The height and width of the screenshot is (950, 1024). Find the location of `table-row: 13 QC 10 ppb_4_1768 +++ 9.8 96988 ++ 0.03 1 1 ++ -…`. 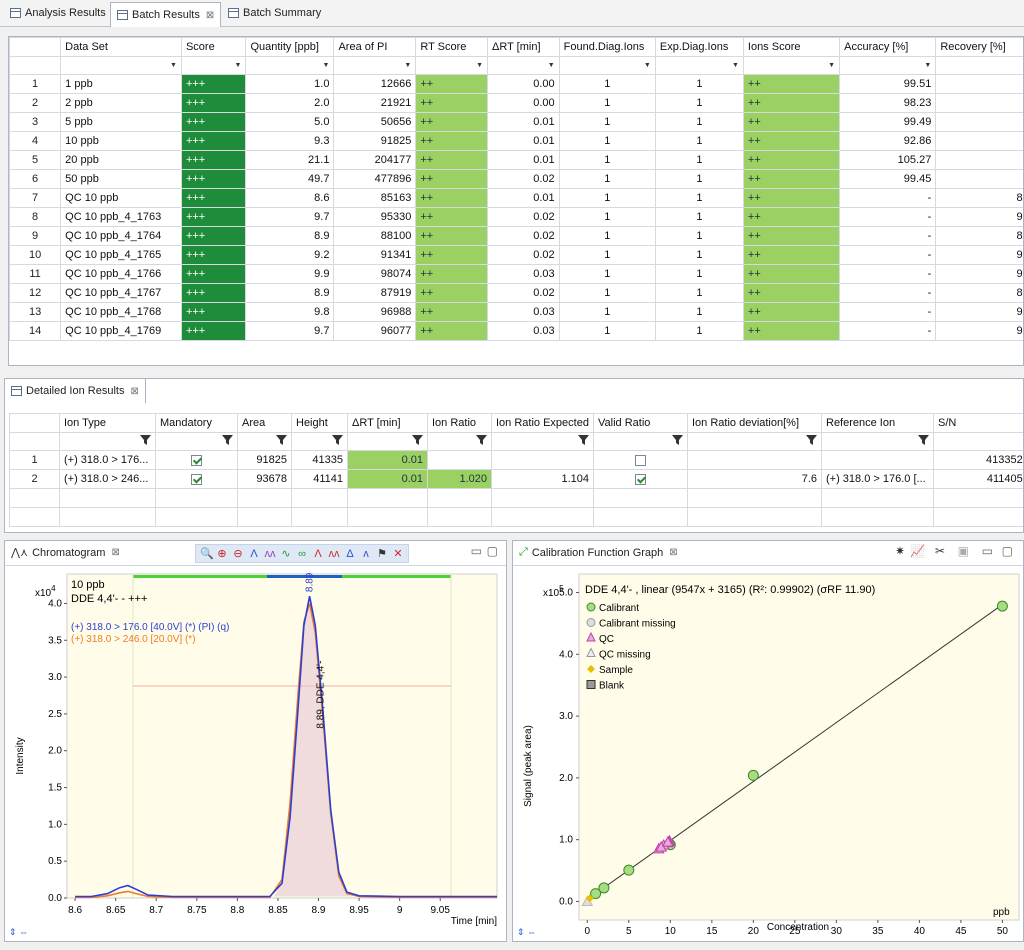

table-row: 13 QC 10 ppb_4_1768 +++ 9.8 96988 ++ 0.03 1 1 ++ -… is located at coordinates (516, 312).